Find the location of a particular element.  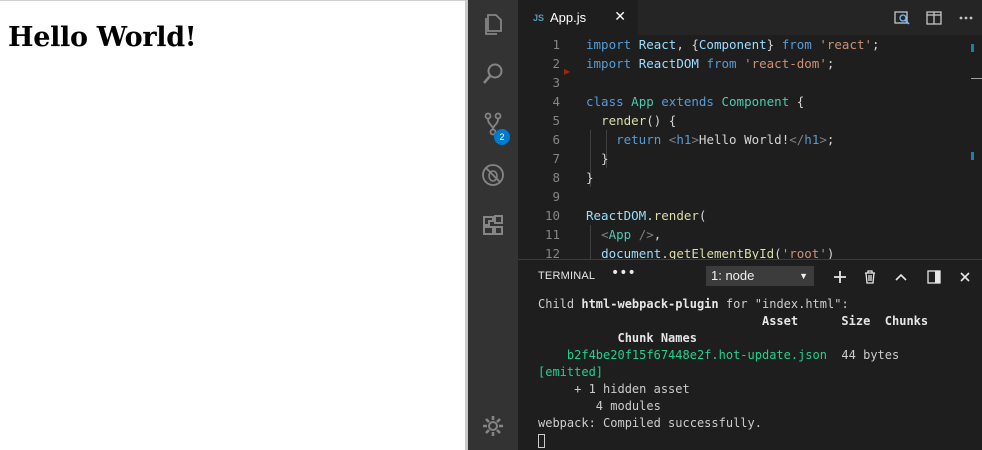

code-line: 4 class App extends Component { is located at coordinates (678, 101).